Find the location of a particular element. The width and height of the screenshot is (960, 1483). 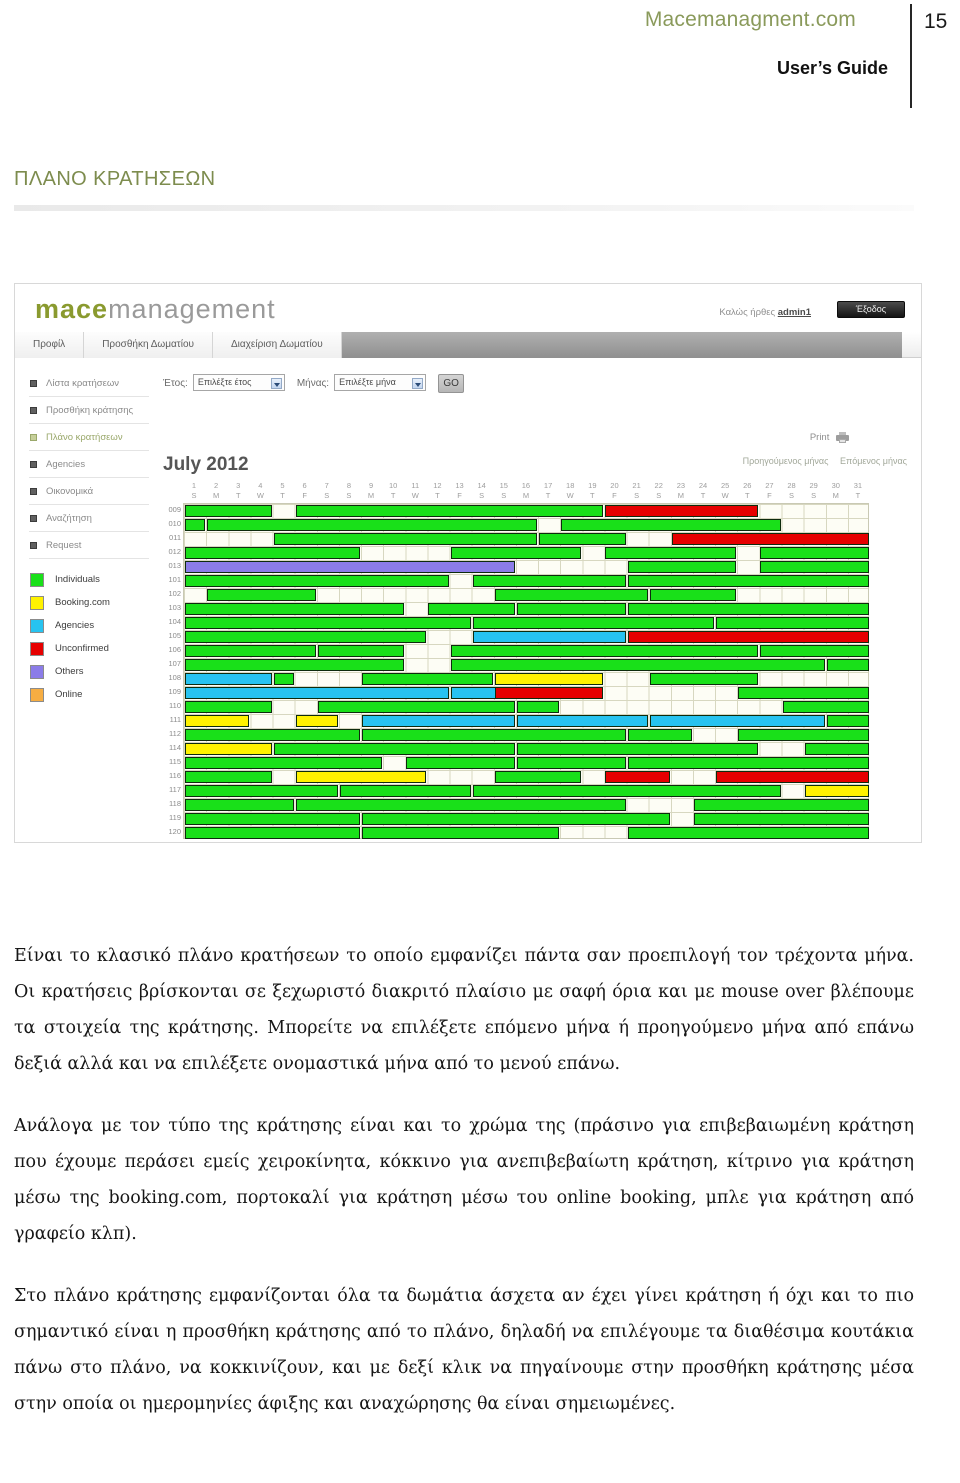

tab-profile: Προφίλ is located at coordinates (50, 345).